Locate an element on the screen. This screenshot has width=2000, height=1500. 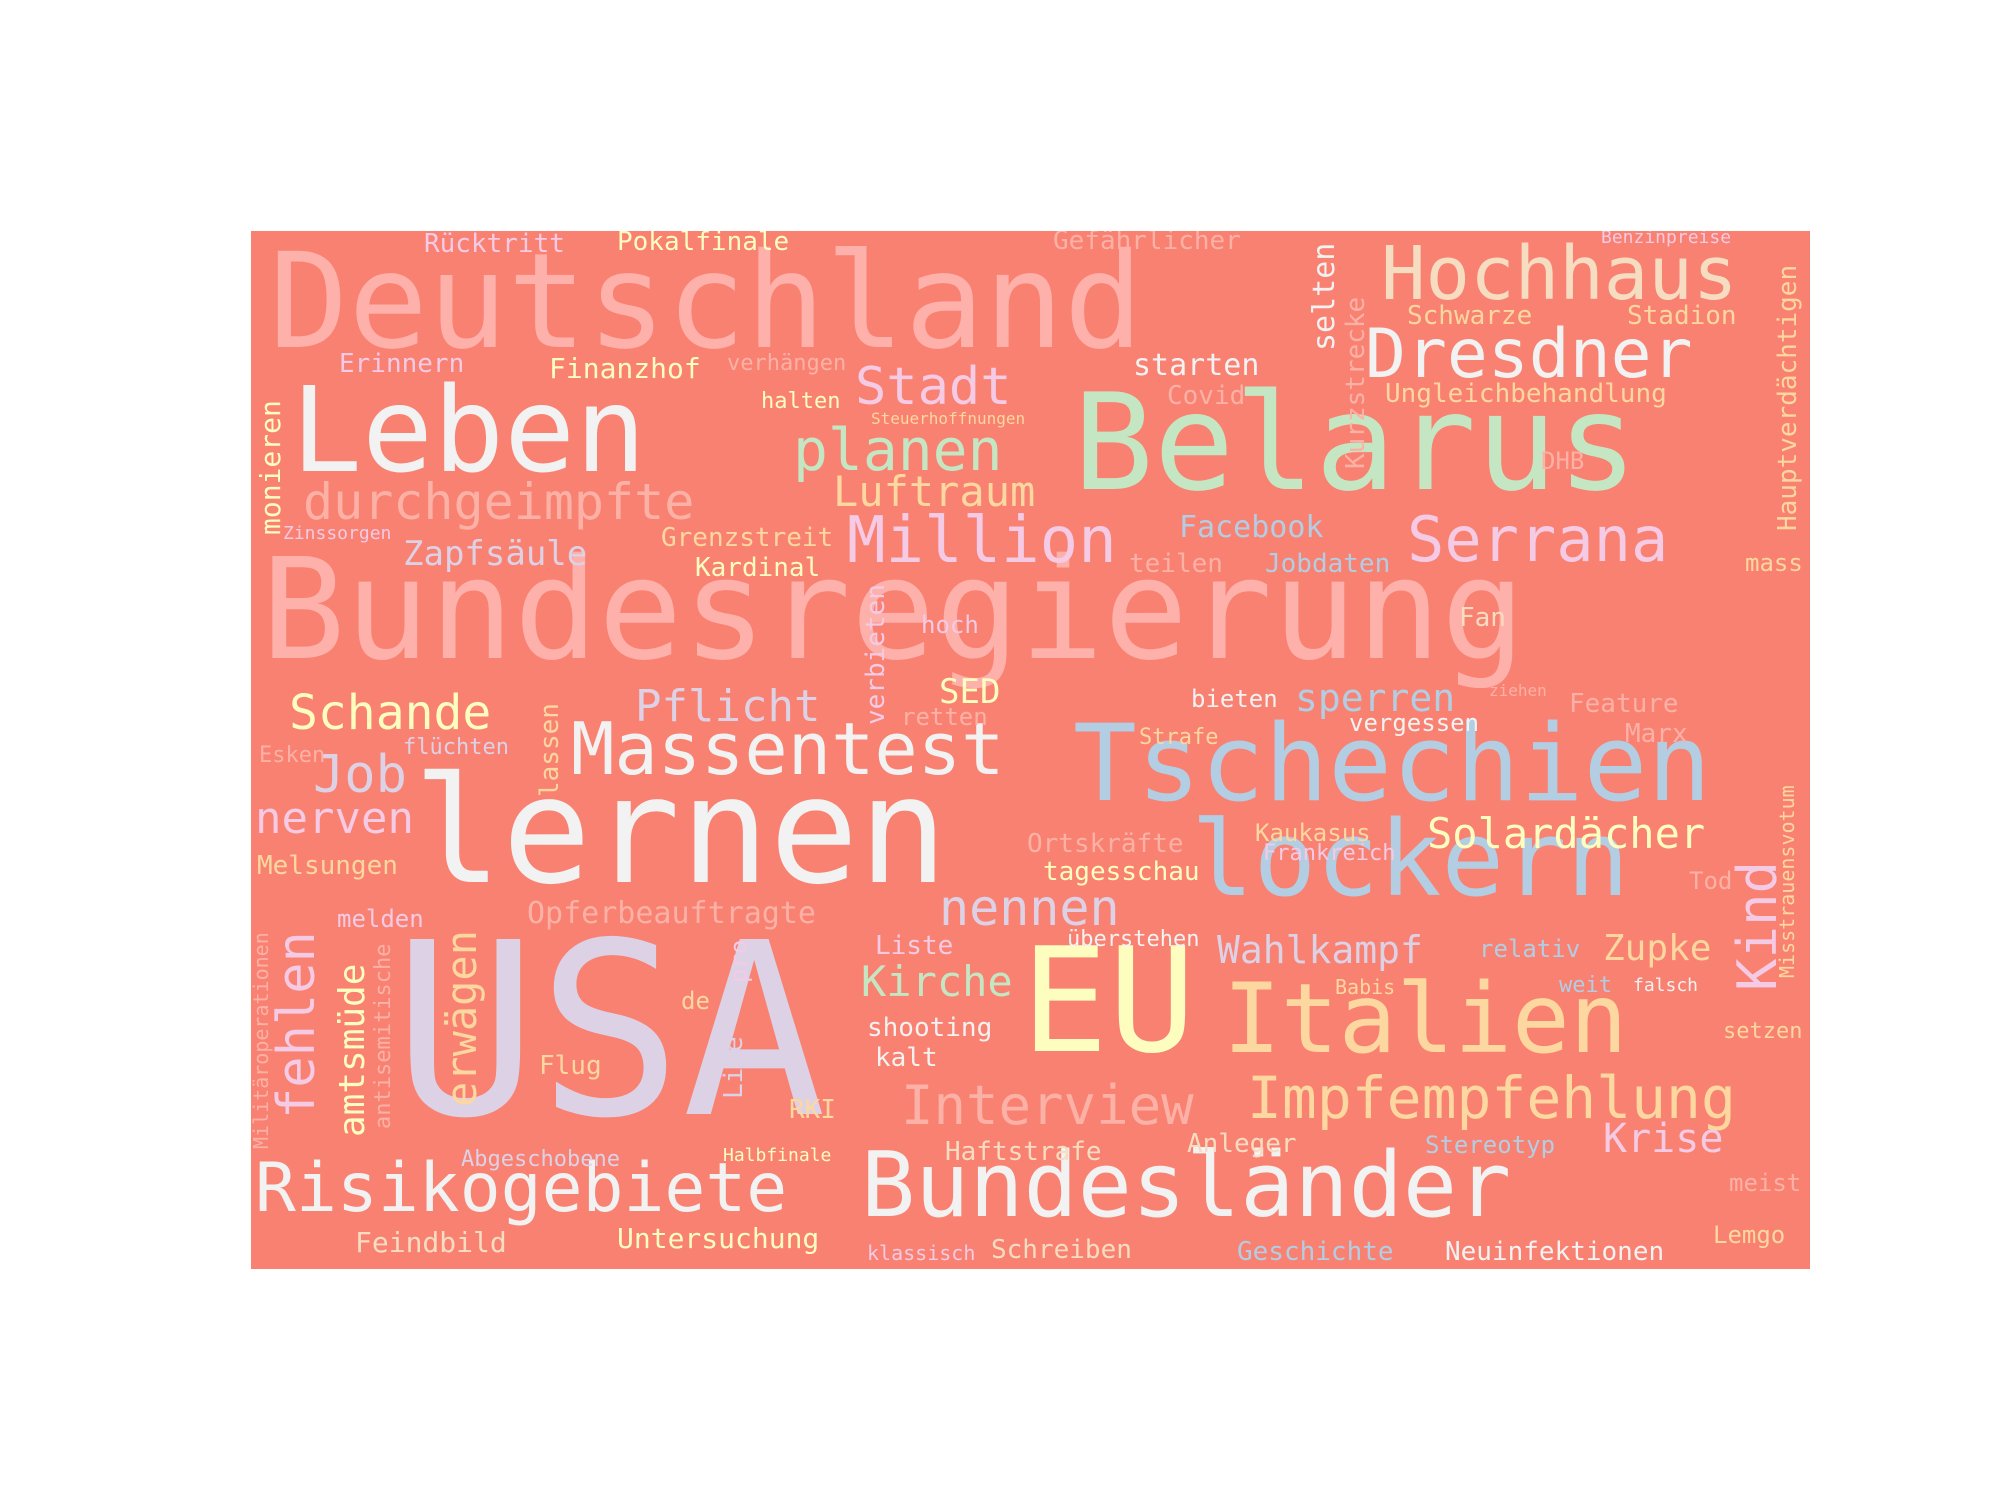
word-feature: Feature is located at coordinates (1624, 704).